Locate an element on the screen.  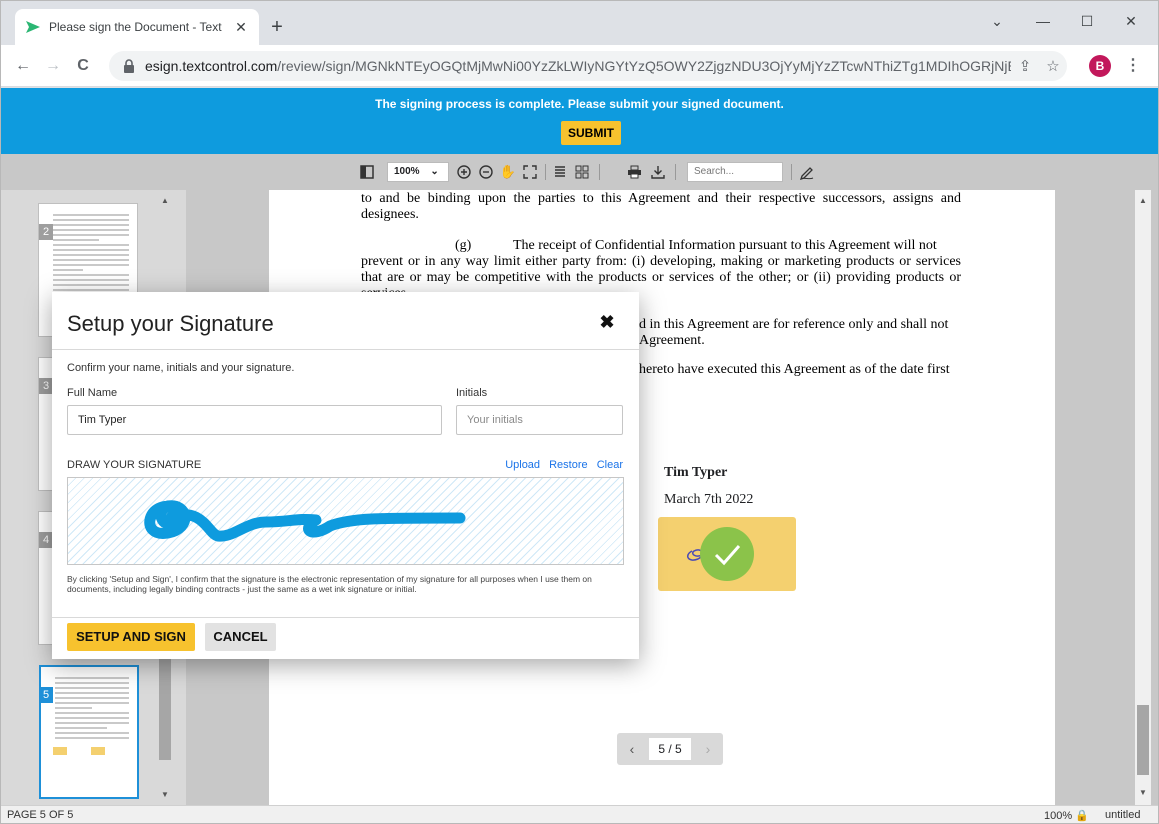
signature-actions: Upload Restore Clear is located at coordinates (561, 465).